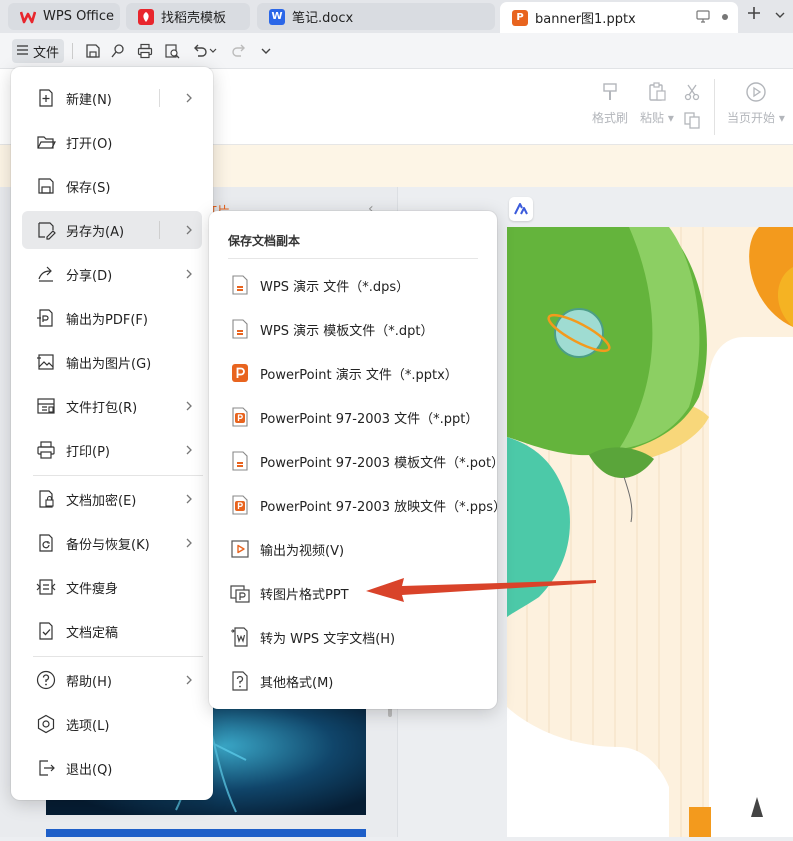 The height and width of the screenshot is (841, 793). I want to click on paste-button: 粘贴 ▾, so click(657, 103).